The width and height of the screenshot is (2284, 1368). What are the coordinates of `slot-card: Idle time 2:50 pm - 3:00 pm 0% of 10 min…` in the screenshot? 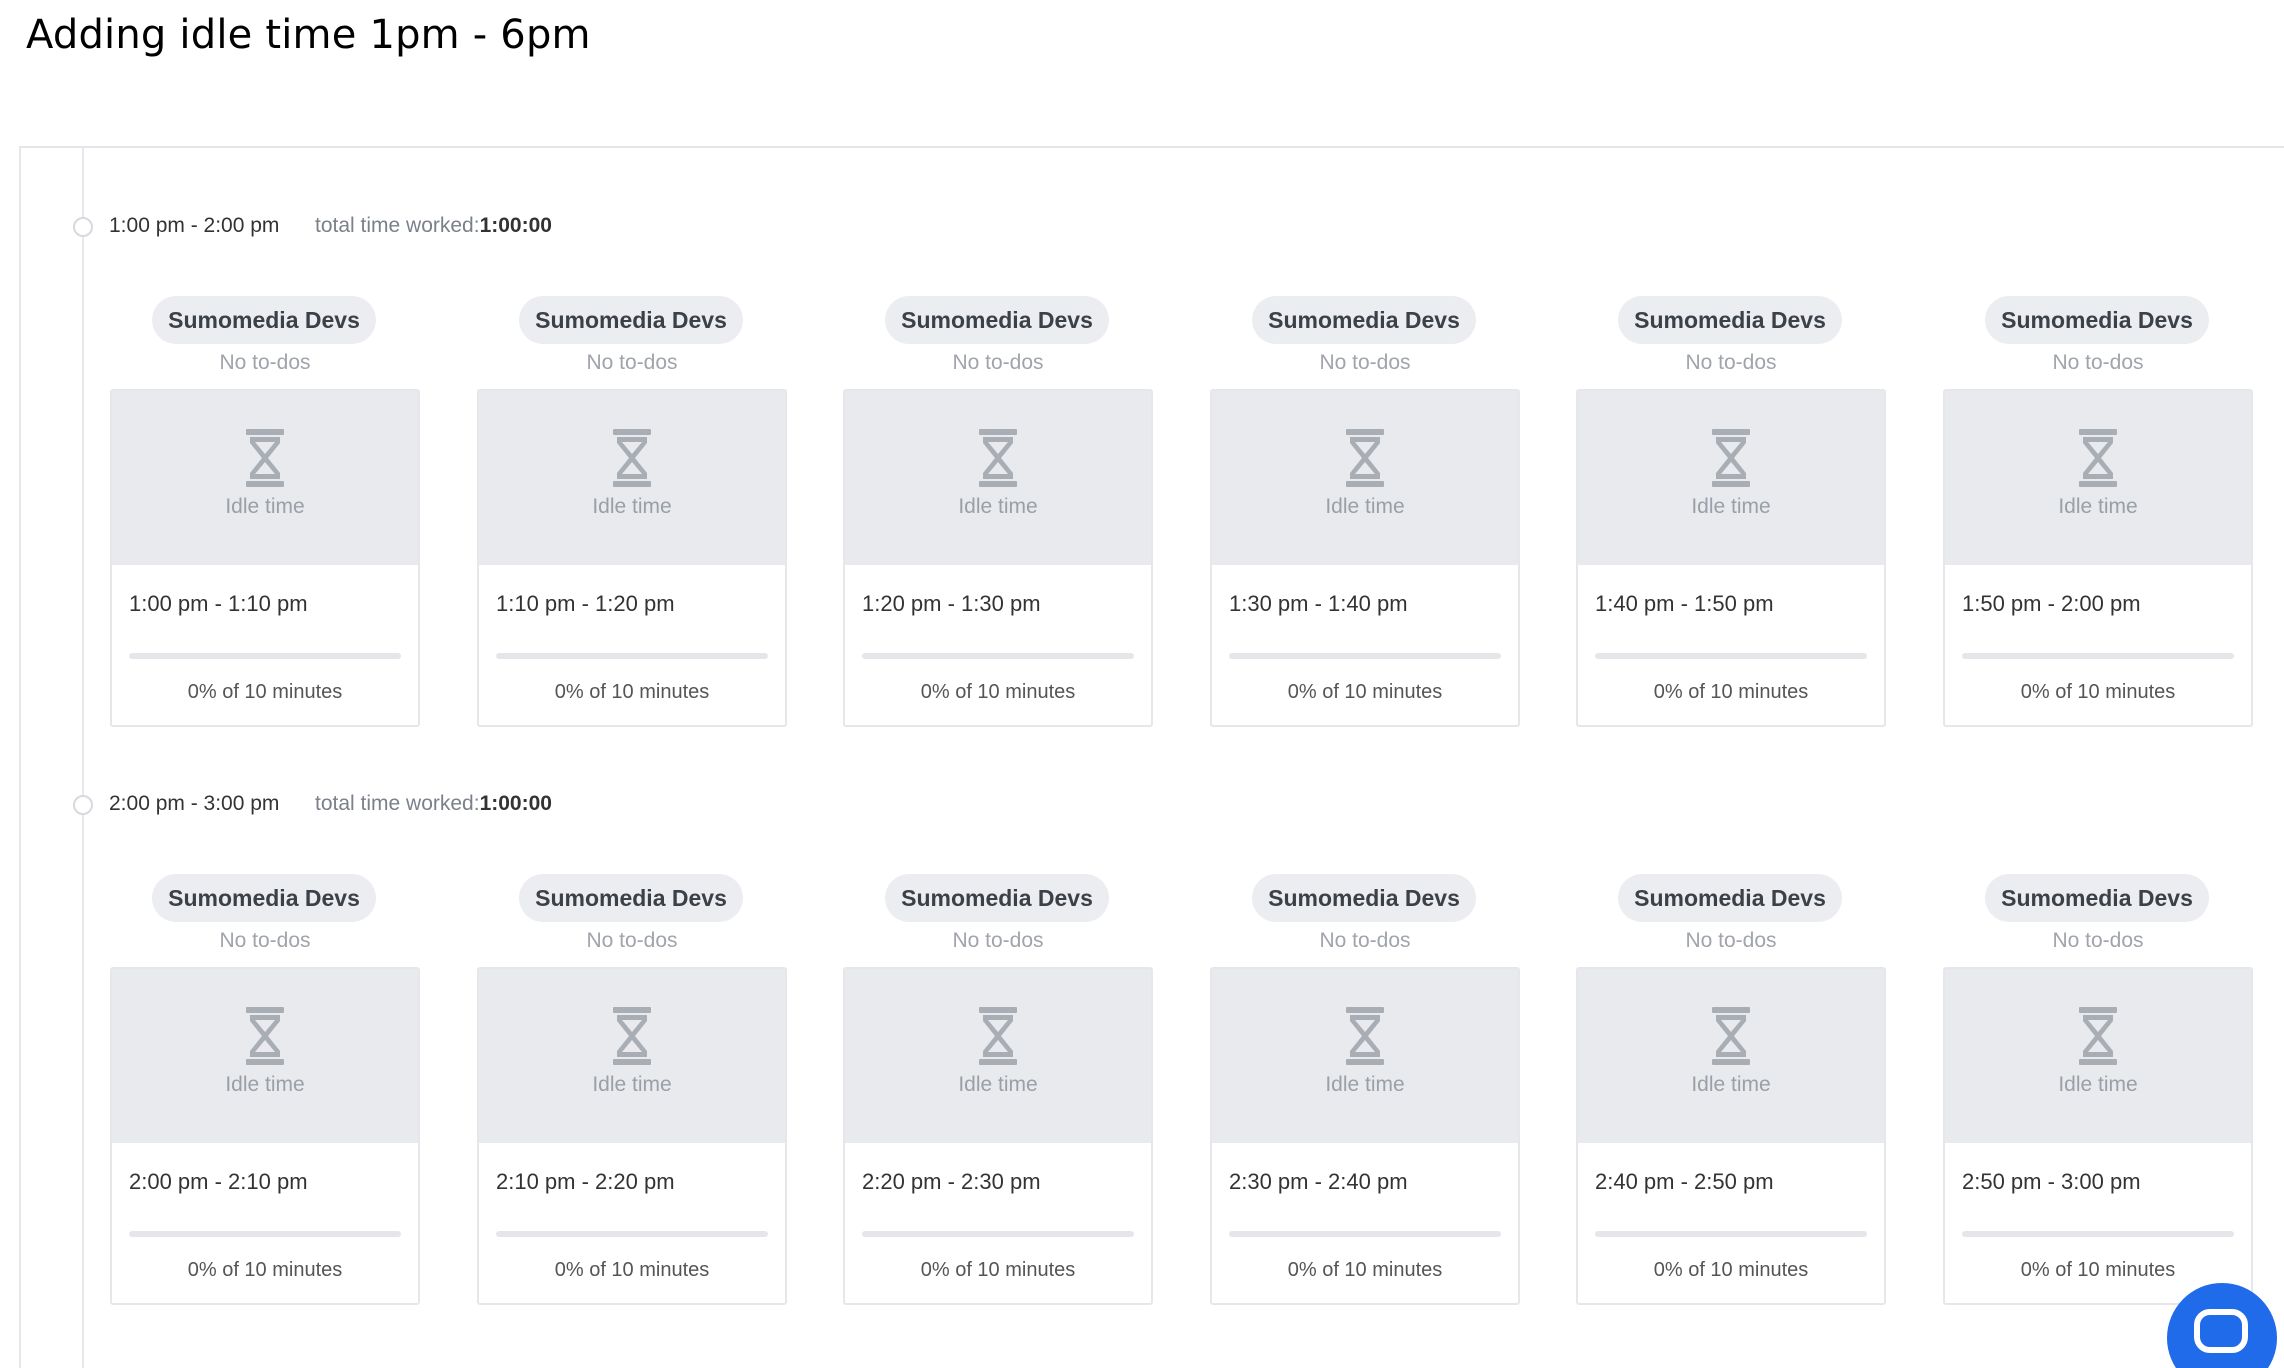 It's located at (2098, 1136).